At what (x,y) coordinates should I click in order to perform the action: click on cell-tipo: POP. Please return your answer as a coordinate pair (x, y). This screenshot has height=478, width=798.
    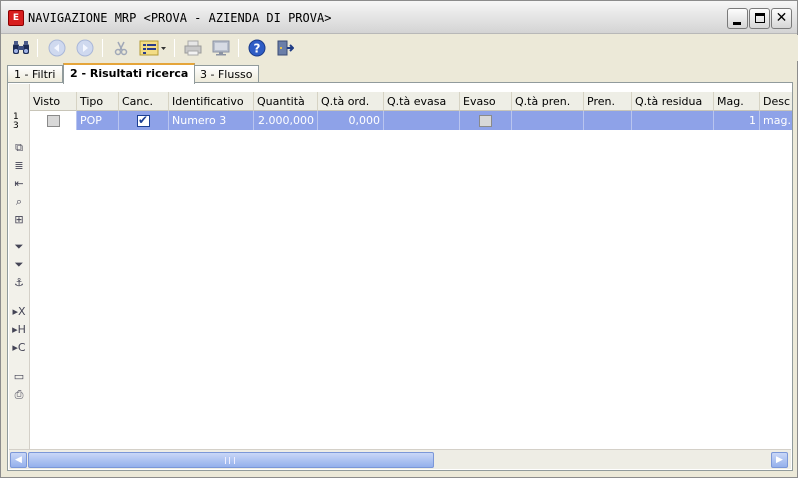
    Looking at the image, I should click on (98, 120).